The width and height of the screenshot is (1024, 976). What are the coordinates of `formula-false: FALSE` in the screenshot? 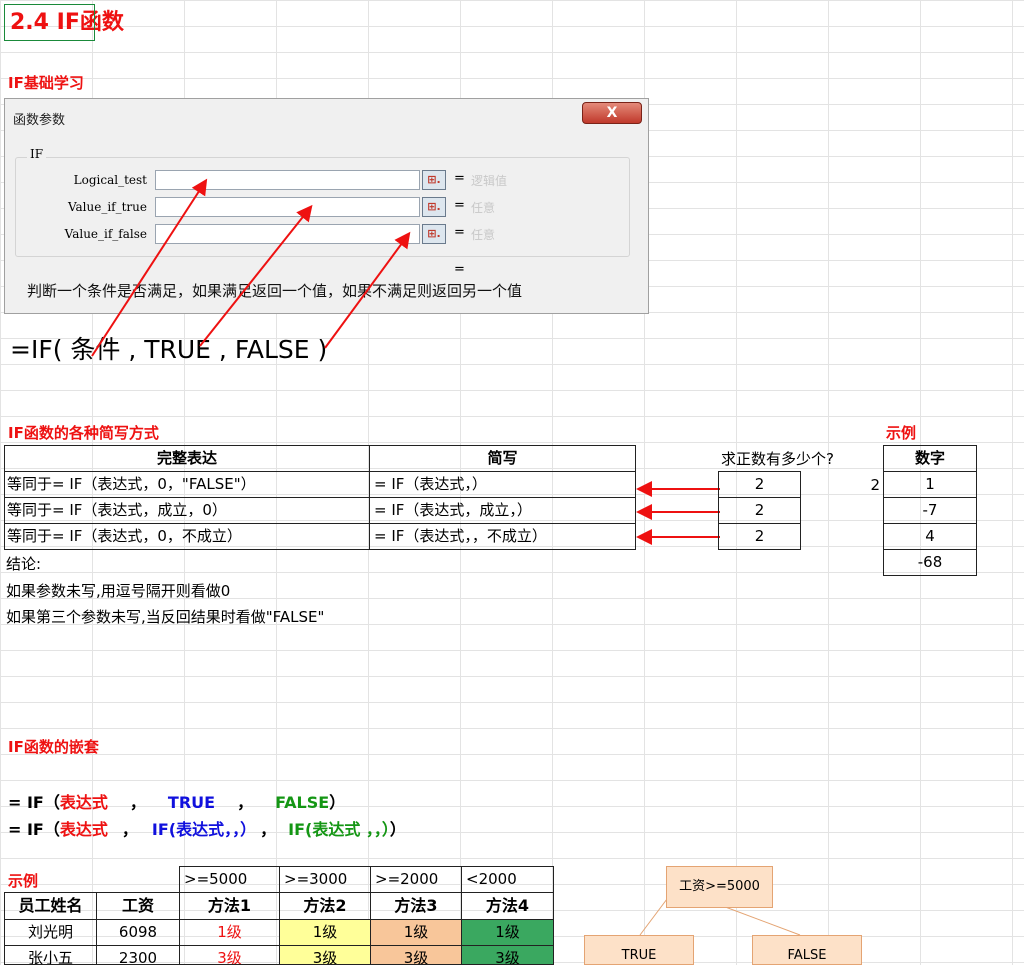 It's located at (302, 802).